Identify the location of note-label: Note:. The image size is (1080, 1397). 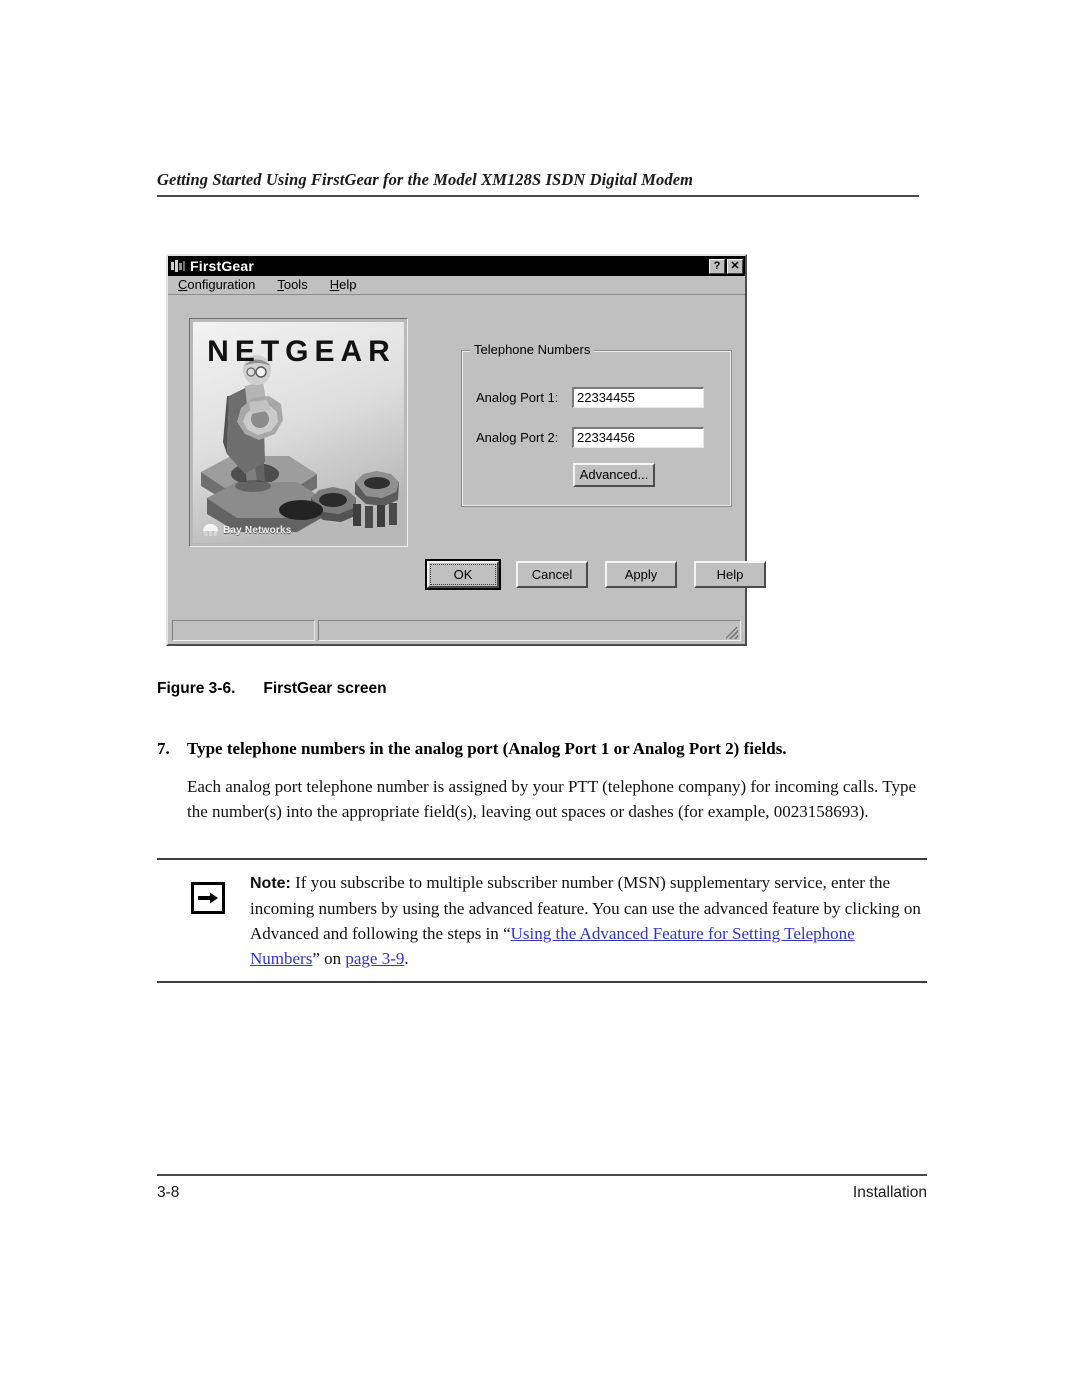
(270, 883).